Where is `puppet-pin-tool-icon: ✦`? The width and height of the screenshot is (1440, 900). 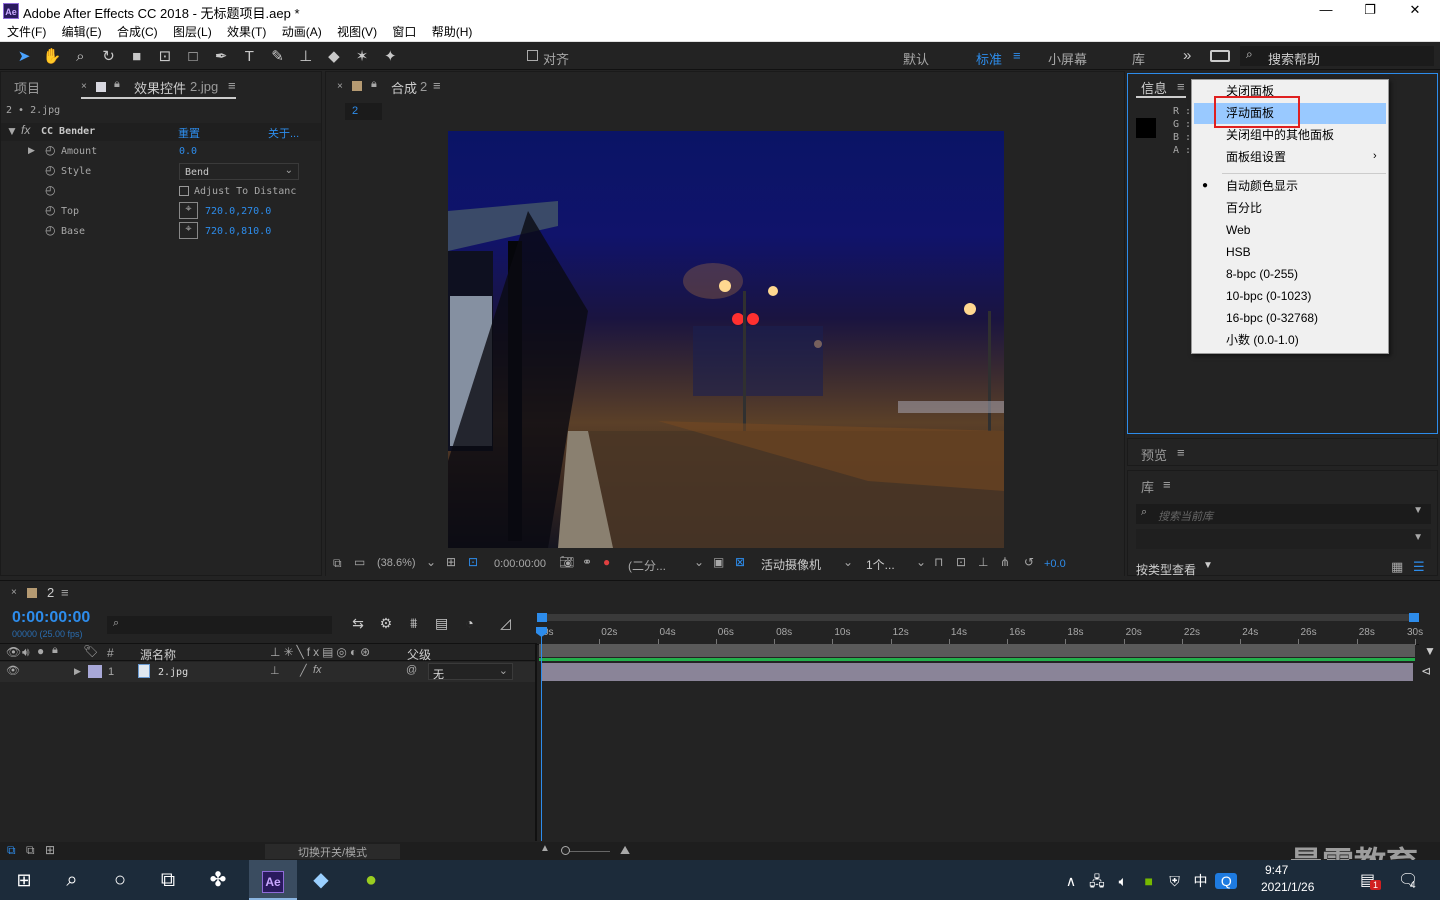
puppet-pin-tool-icon: ✦ is located at coordinates (390, 56).